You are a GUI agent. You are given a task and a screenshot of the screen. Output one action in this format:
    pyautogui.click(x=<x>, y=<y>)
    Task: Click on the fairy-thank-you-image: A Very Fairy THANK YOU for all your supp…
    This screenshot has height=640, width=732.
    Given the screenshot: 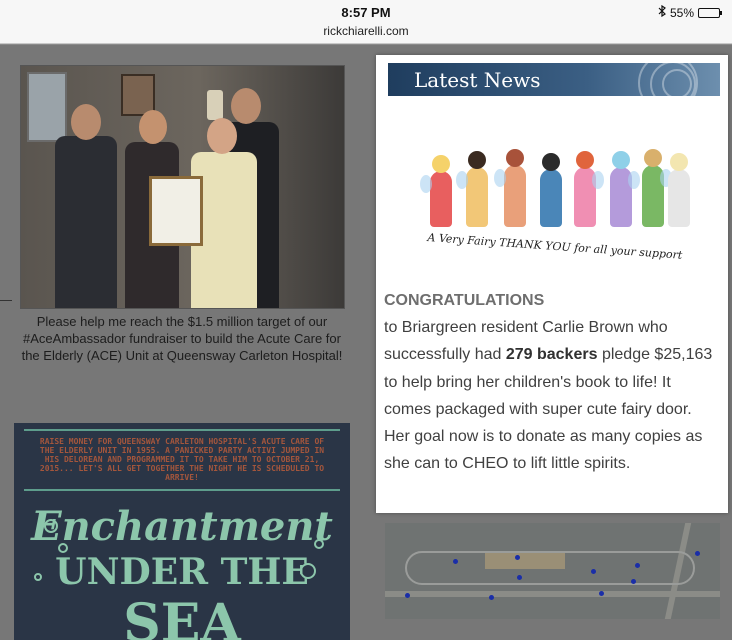 What is the action you would take?
    pyautogui.click(x=555, y=186)
    